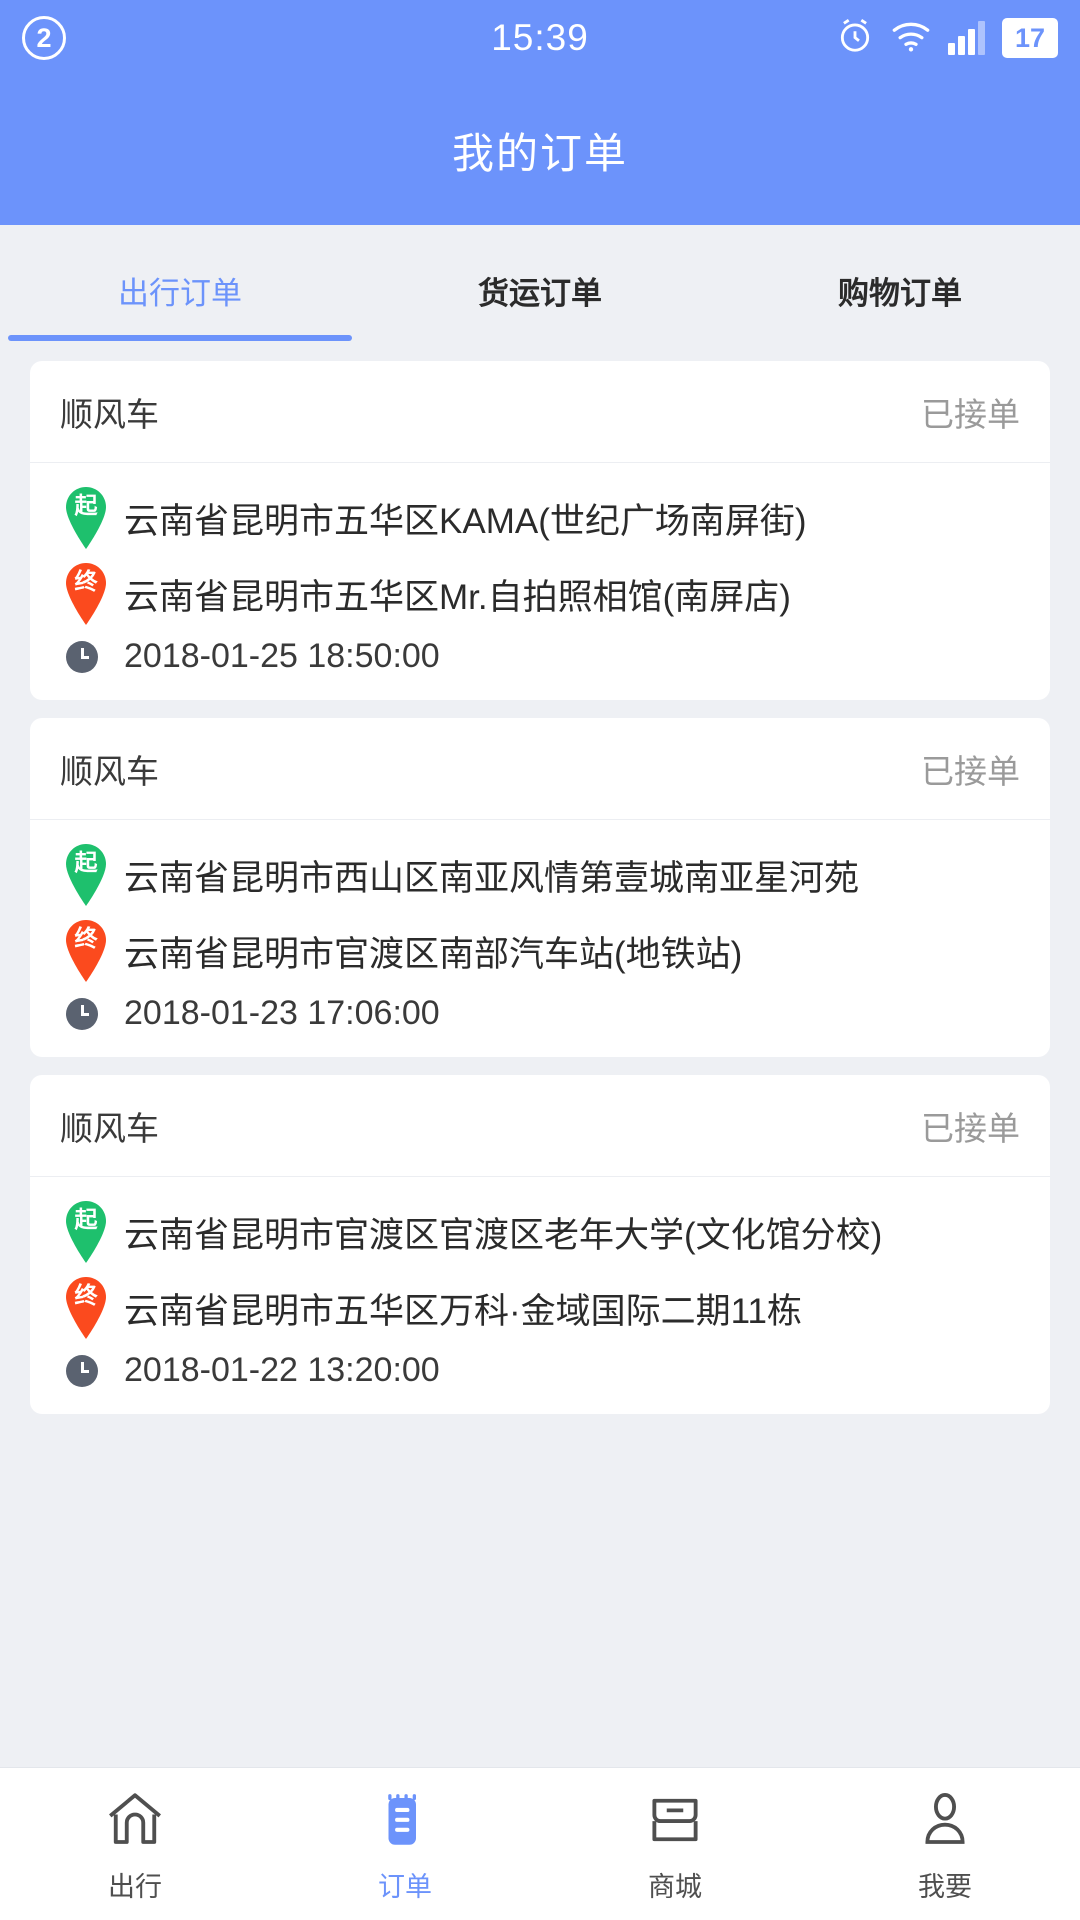 The height and width of the screenshot is (1920, 1080). Describe the element at coordinates (966, 38) in the screenshot. I see `signal-icon` at that location.